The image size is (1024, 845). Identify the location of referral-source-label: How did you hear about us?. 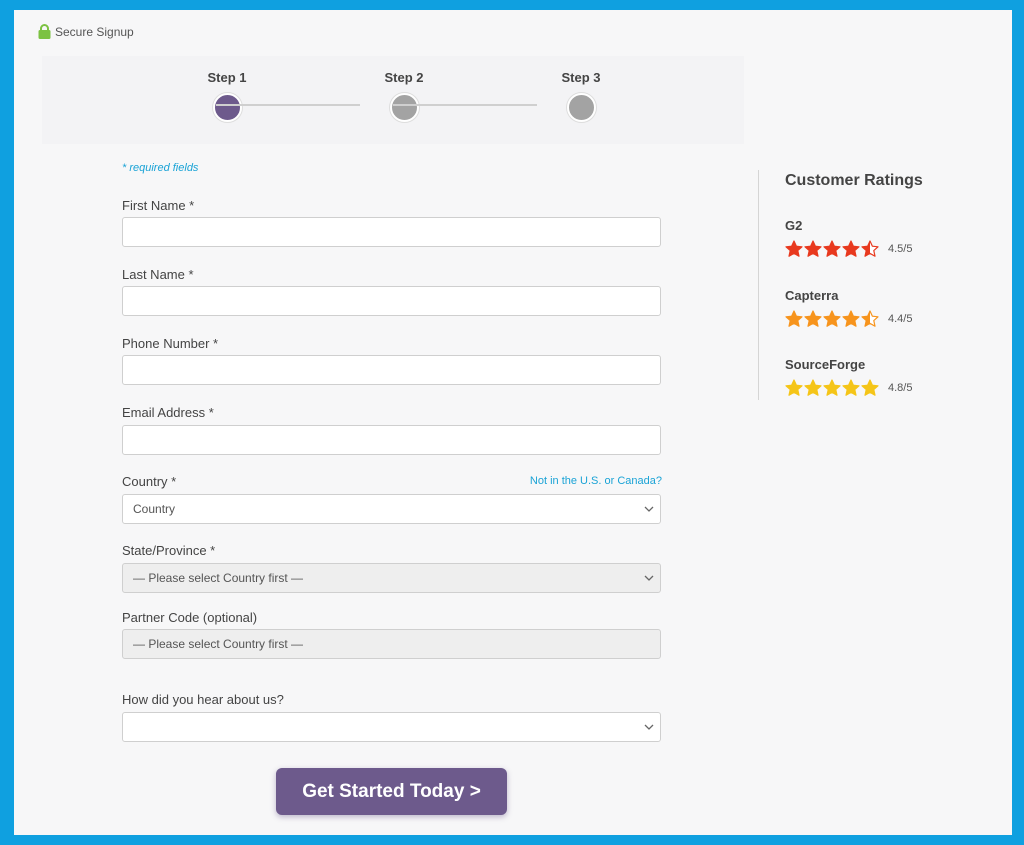
(203, 699).